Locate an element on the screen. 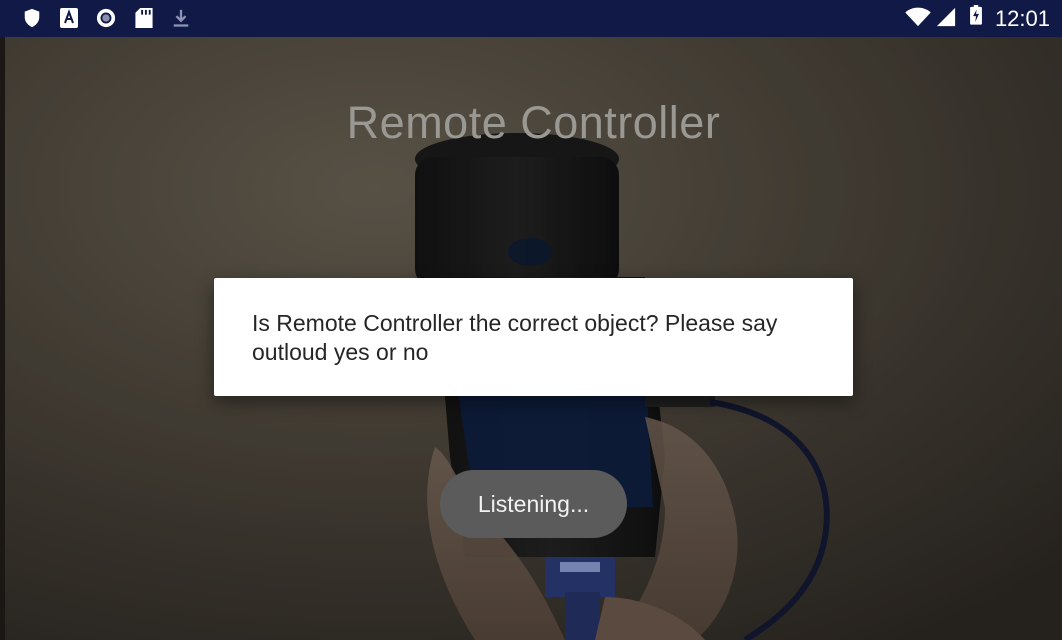  app-title: Remote Controller is located at coordinates (533, 122).